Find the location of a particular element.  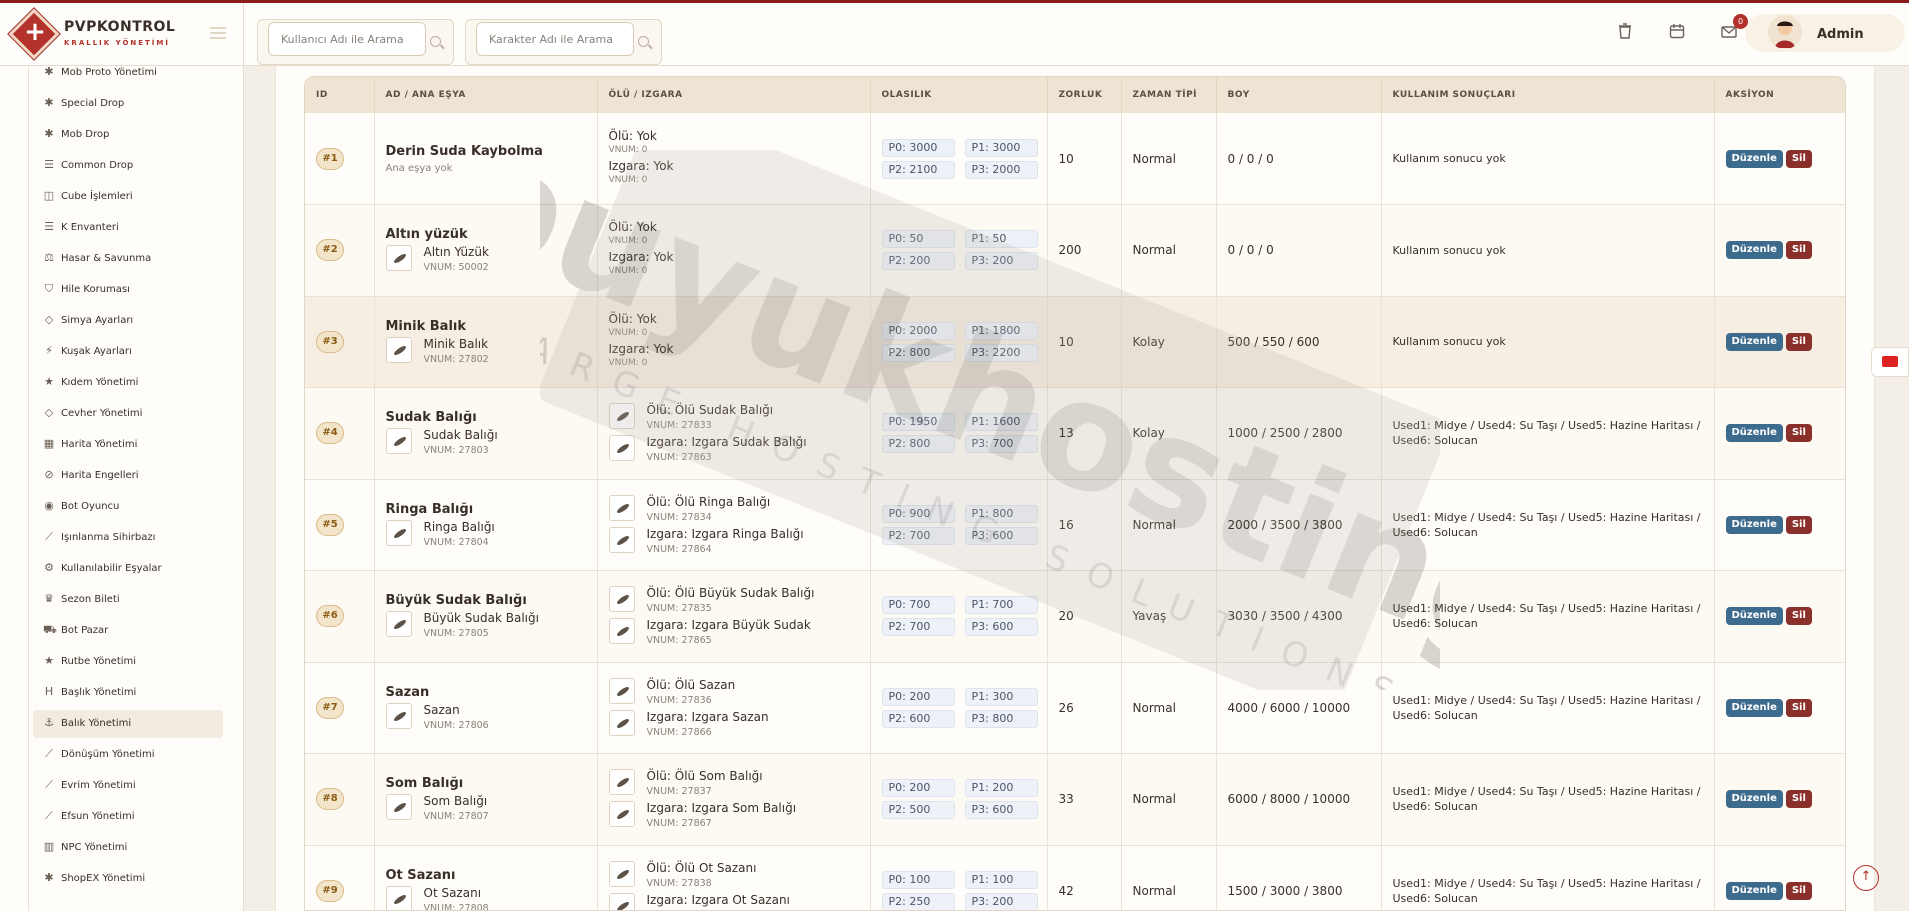

sidebar-item: ☰ K Envanteri is located at coordinates (128, 228).